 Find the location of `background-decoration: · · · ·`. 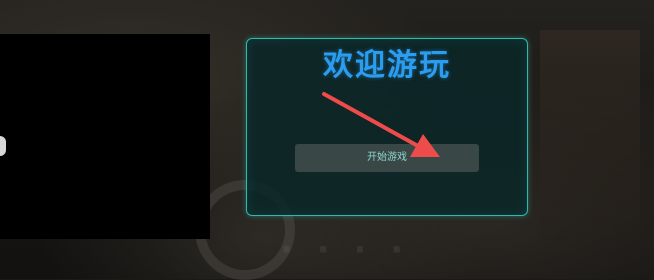

background-decoration: · · · · is located at coordinates (345, 250).